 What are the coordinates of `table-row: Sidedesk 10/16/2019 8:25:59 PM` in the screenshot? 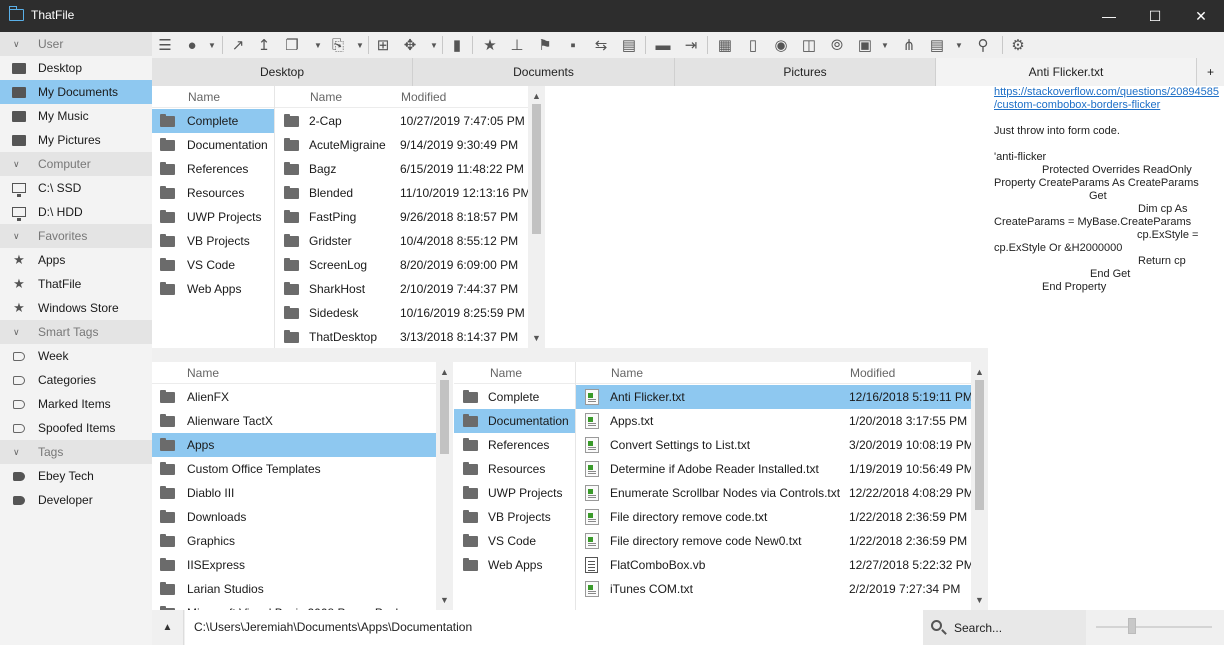 It's located at (401, 313).